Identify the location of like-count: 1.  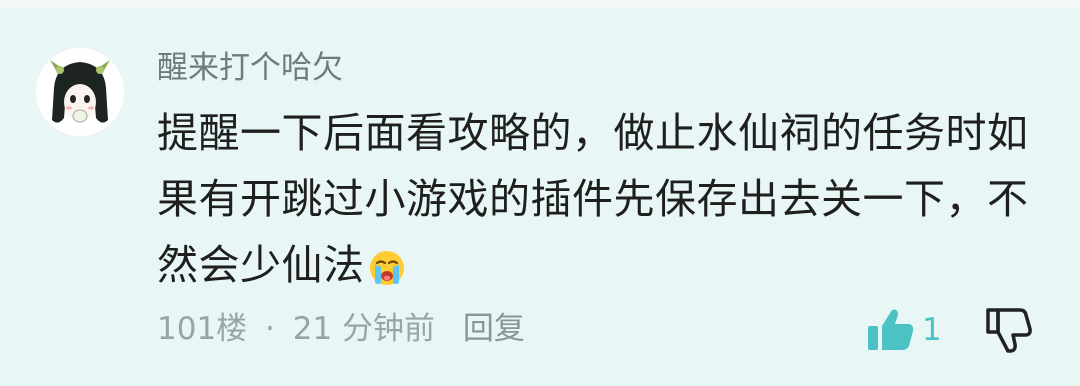
(932, 330).